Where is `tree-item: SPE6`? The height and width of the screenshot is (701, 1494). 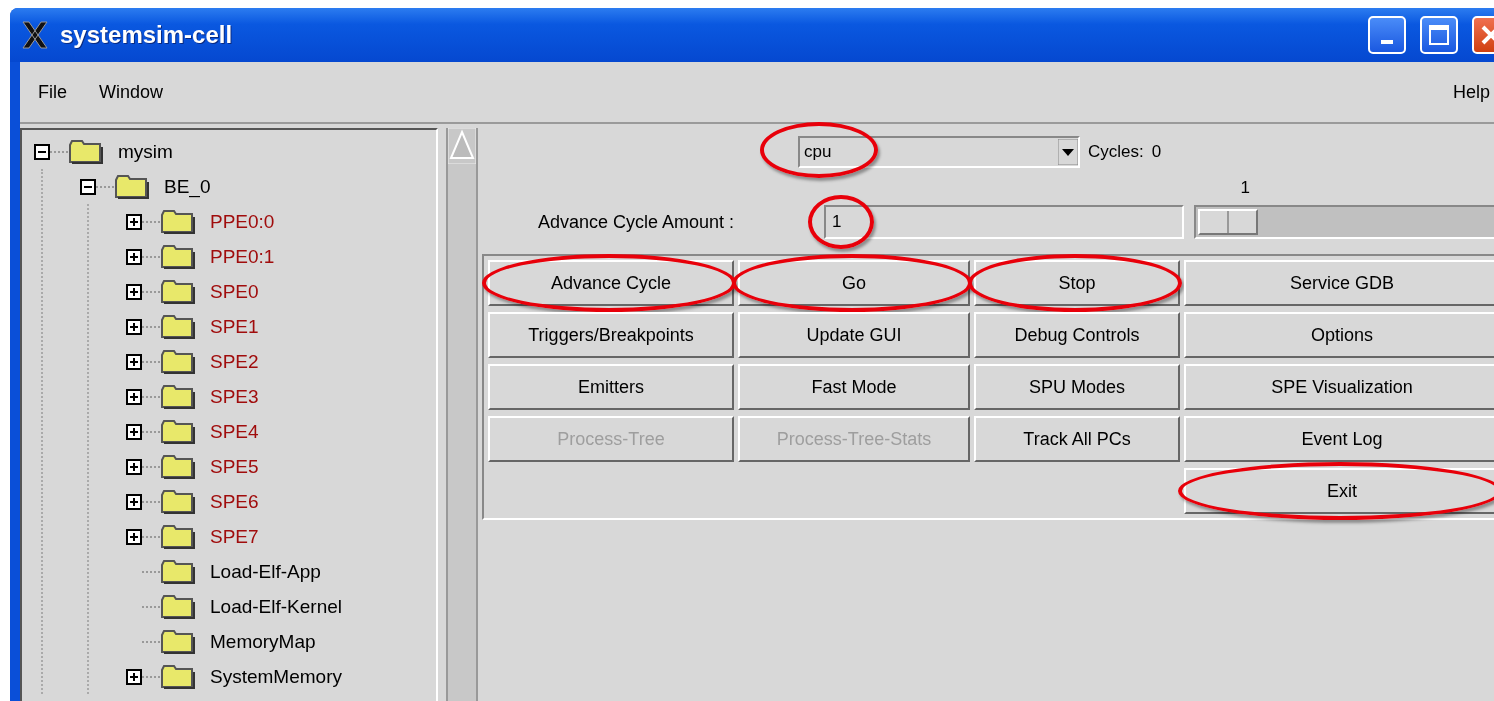
tree-item: SPE6 is located at coordinates (234, 501).